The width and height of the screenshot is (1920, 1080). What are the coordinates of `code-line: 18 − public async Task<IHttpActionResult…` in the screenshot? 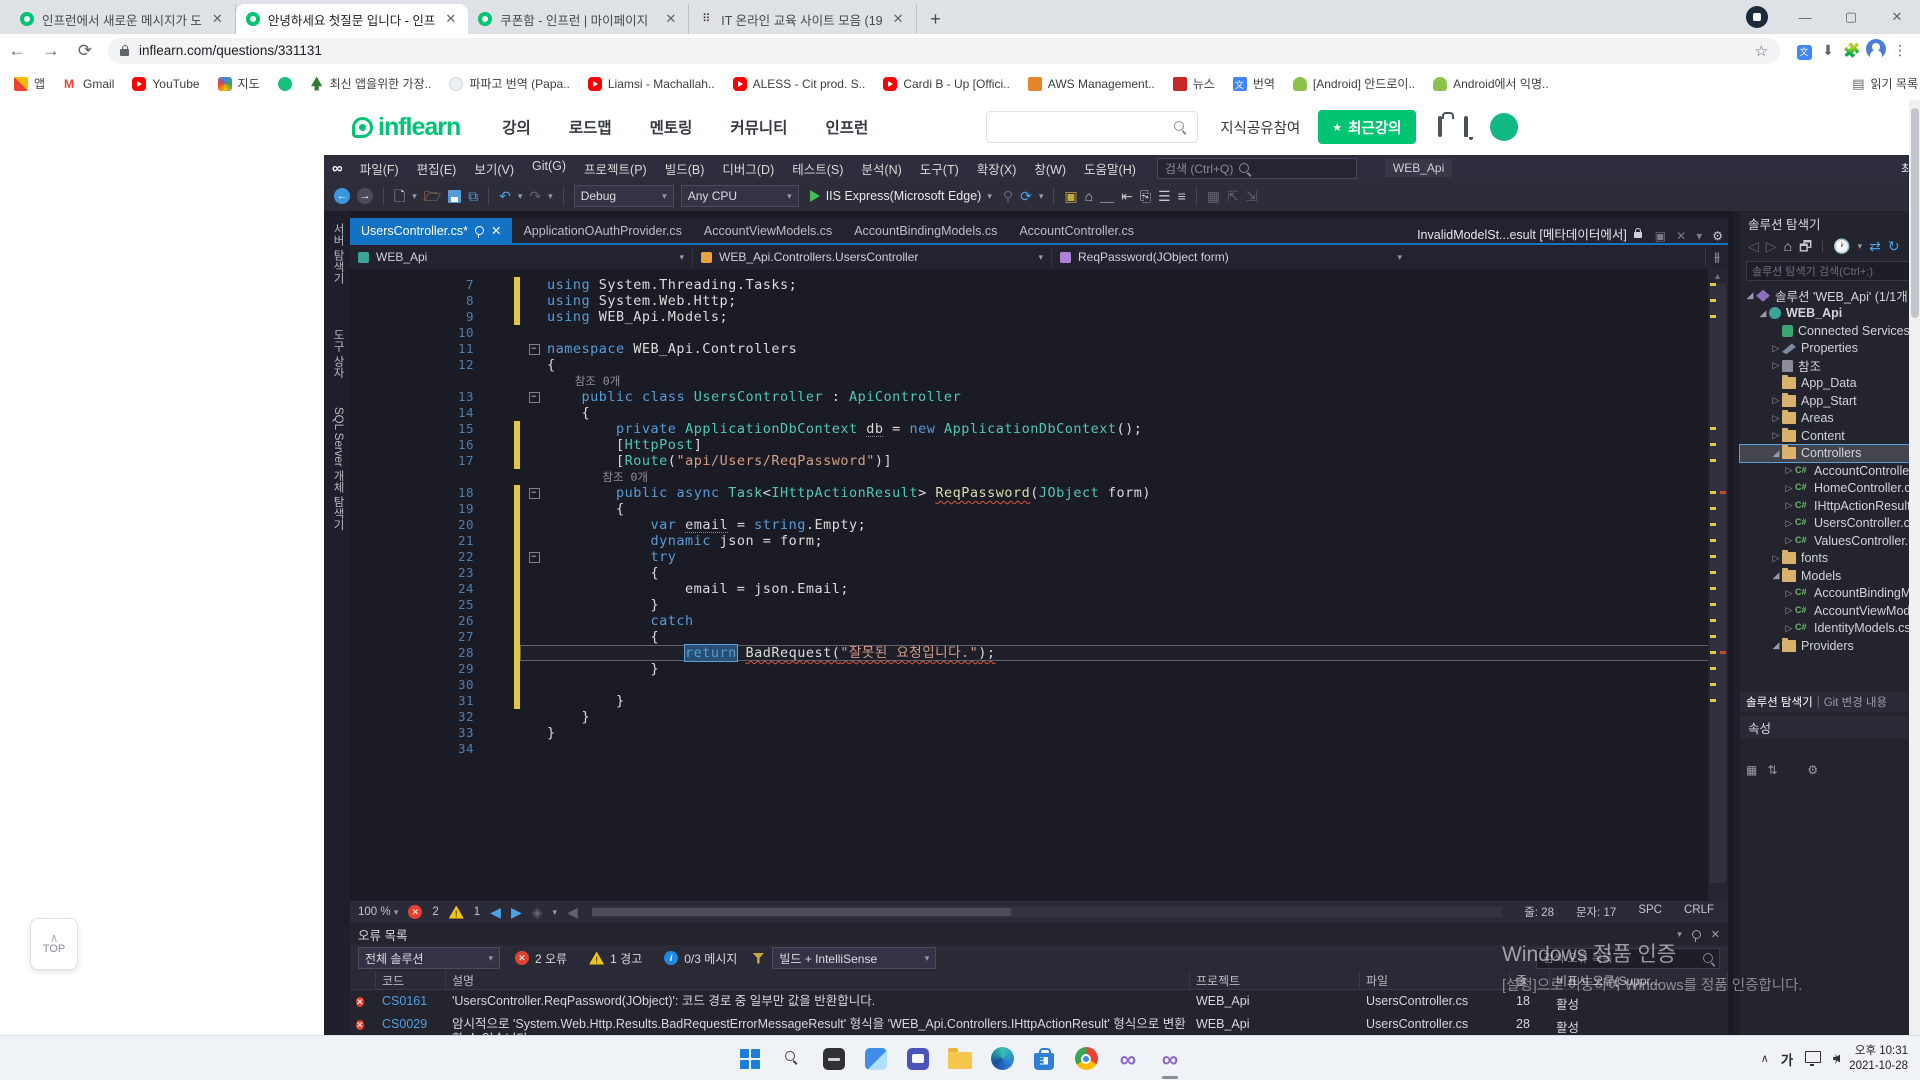 It's located at (1039, 493).